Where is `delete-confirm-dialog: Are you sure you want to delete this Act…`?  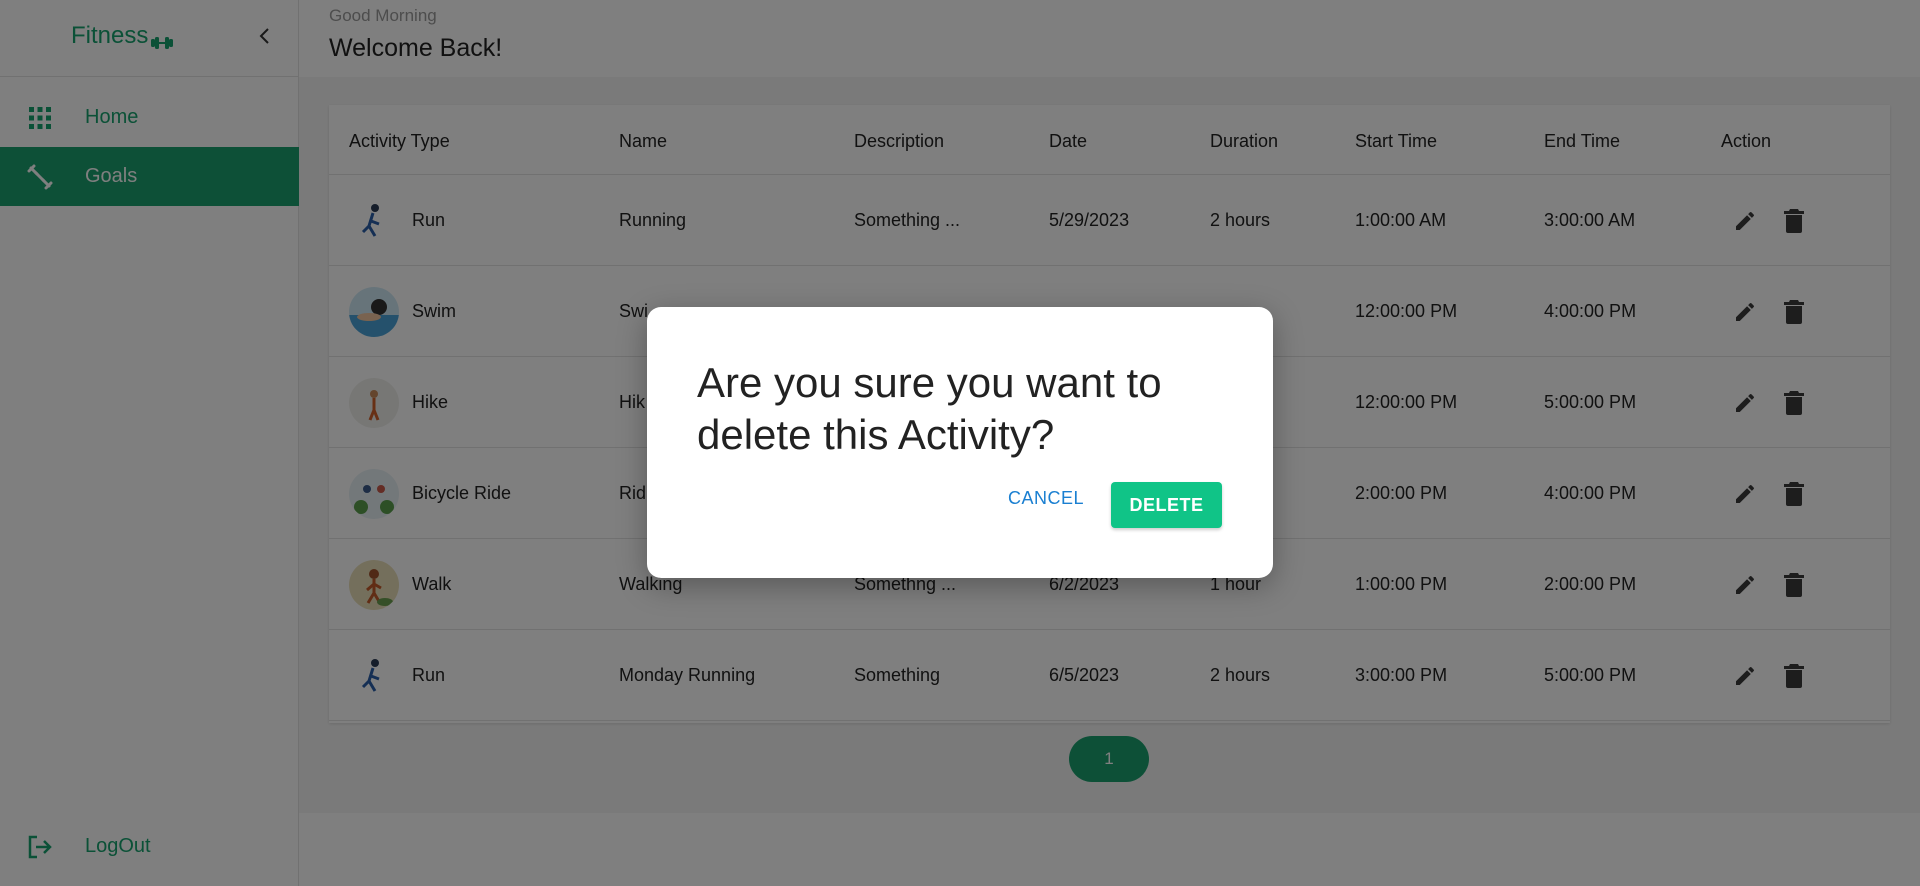
delete-confirm-dialog: Are you sure you want to delete this Act… is located at coordinates (960, 442).